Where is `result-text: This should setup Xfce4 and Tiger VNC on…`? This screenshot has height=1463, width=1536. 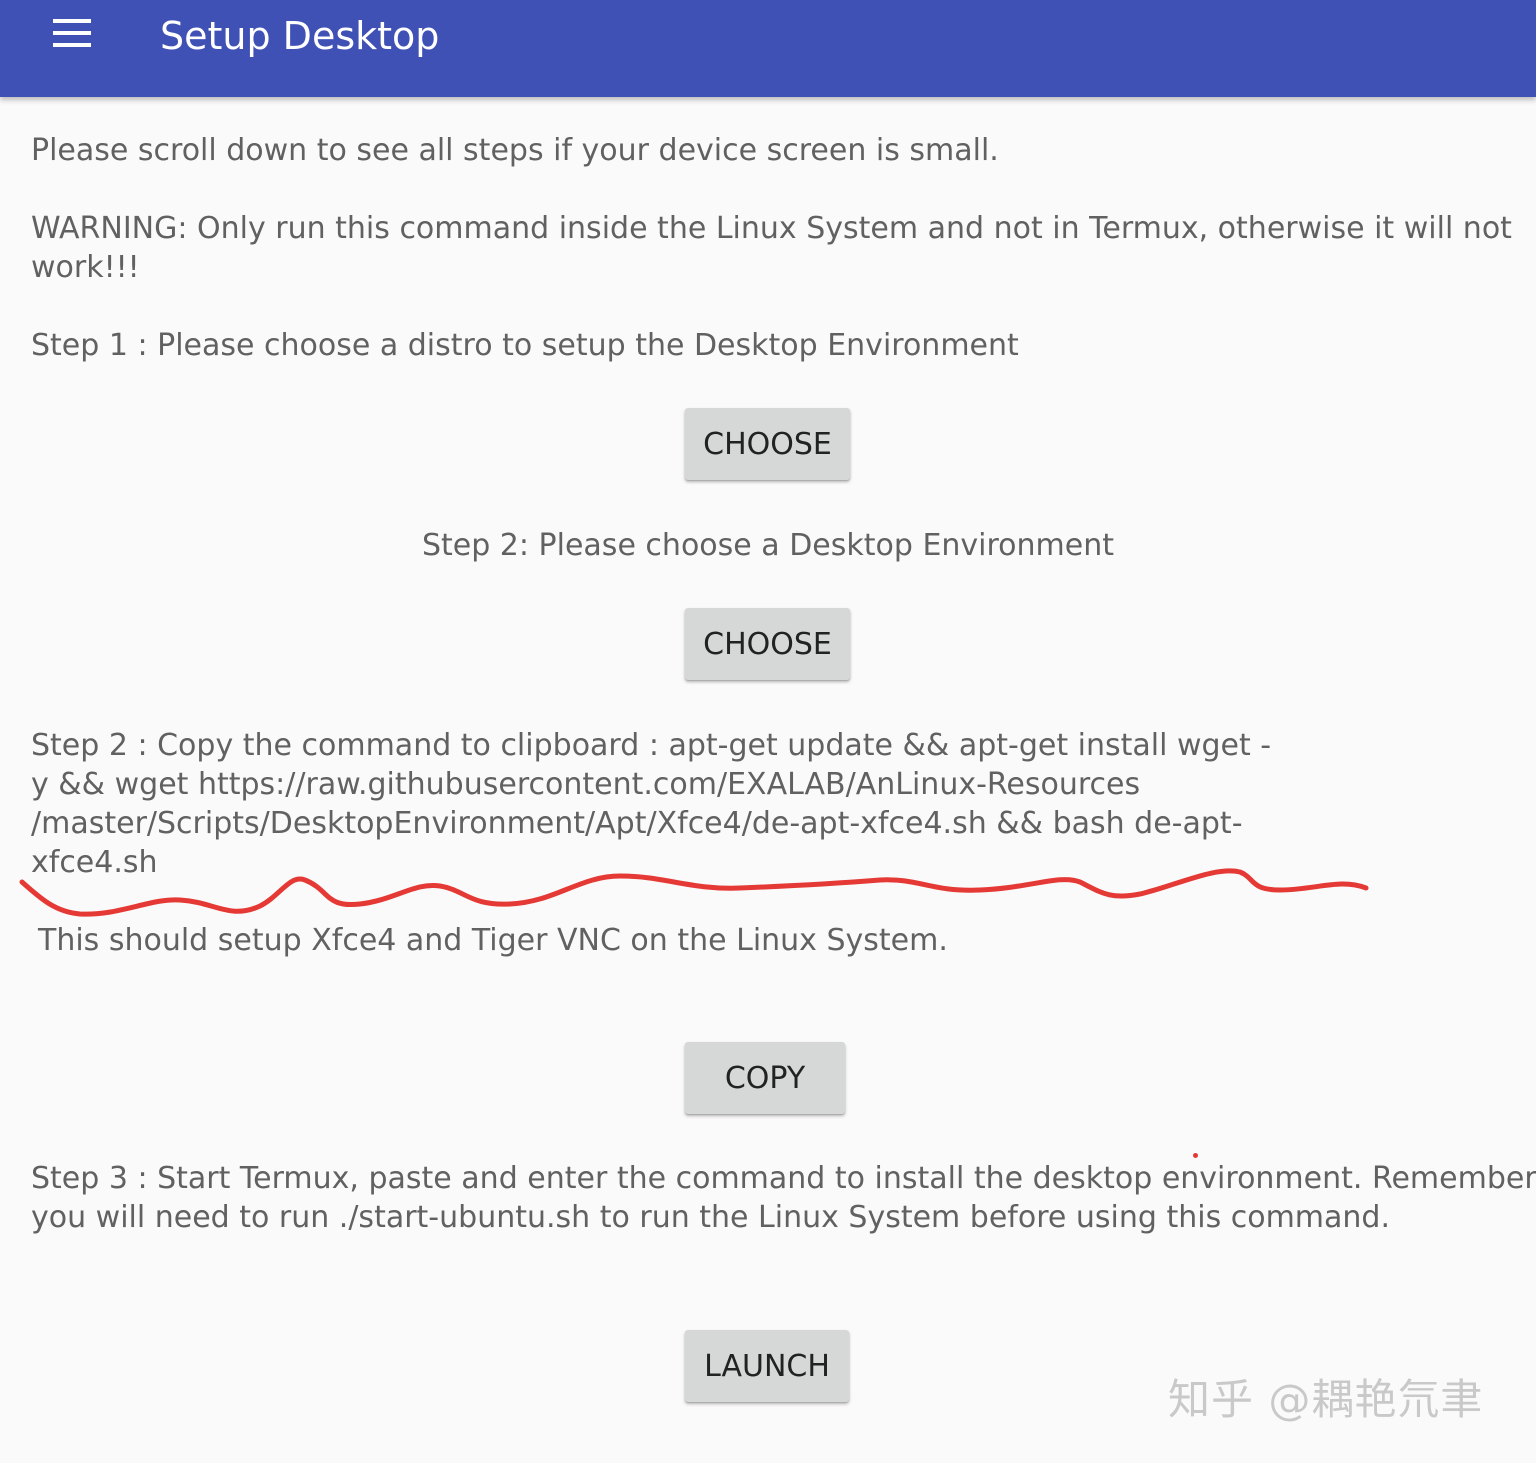
result-text: This should setup Xfce4 and Tiger VNC on… is located at coordinates (493, 940).